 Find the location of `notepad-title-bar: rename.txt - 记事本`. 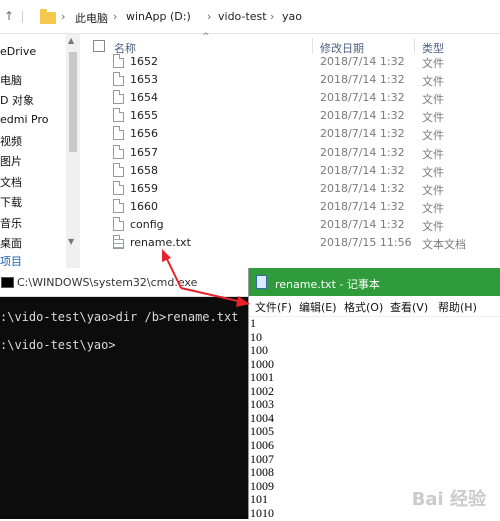

notepad-title-bar: rename.txt - 记事本 is located at coordinates (374, 282).